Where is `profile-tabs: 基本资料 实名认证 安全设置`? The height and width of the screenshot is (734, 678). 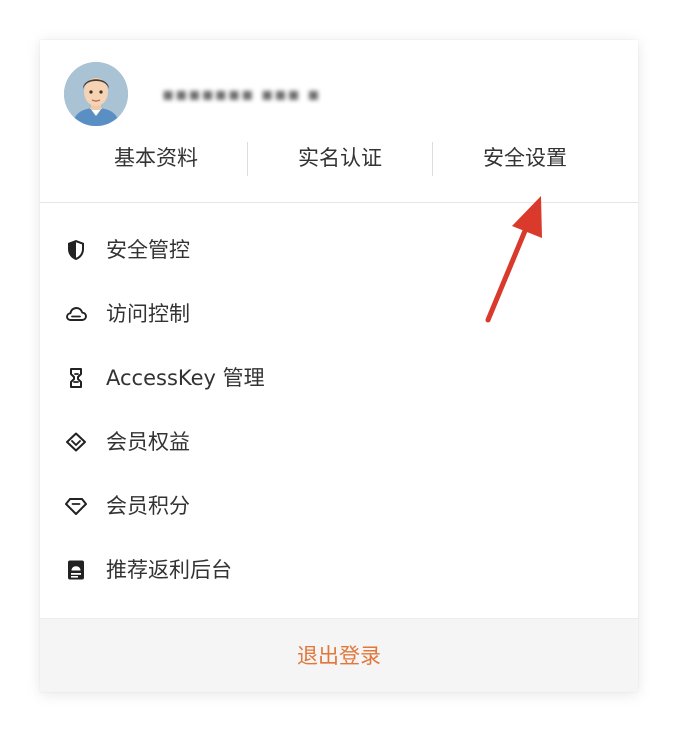
profile-tabs: 基本资料 实名认证 安全设置 is located at coordinates (339, 158).